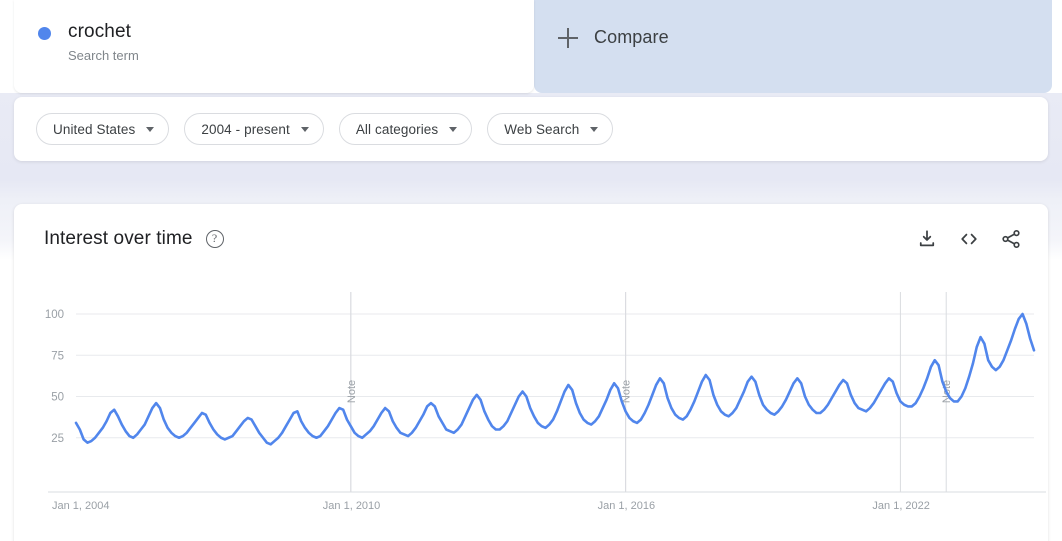 The height and width of the screenshot is (541, 1062). I want to click on x-axis-tick-0: Jan 1, 2004, so click(81, 506).